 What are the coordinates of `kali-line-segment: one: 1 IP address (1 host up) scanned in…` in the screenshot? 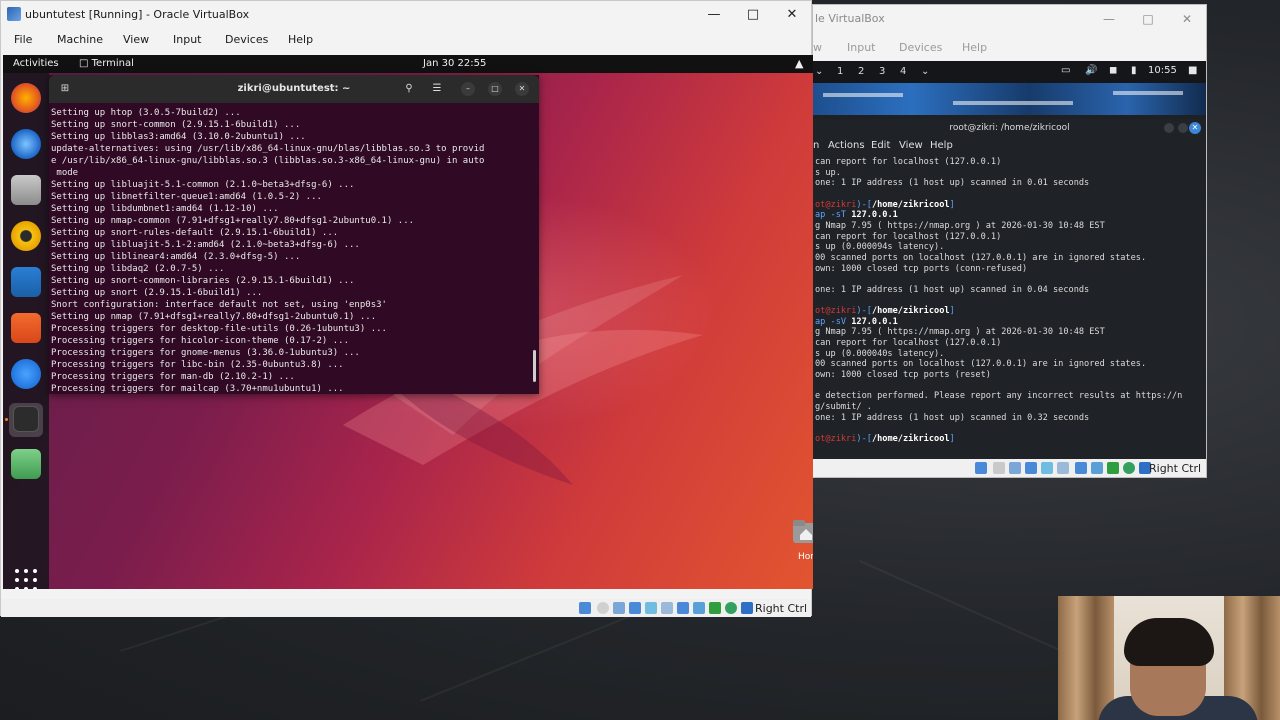 It's located at (952, 183).